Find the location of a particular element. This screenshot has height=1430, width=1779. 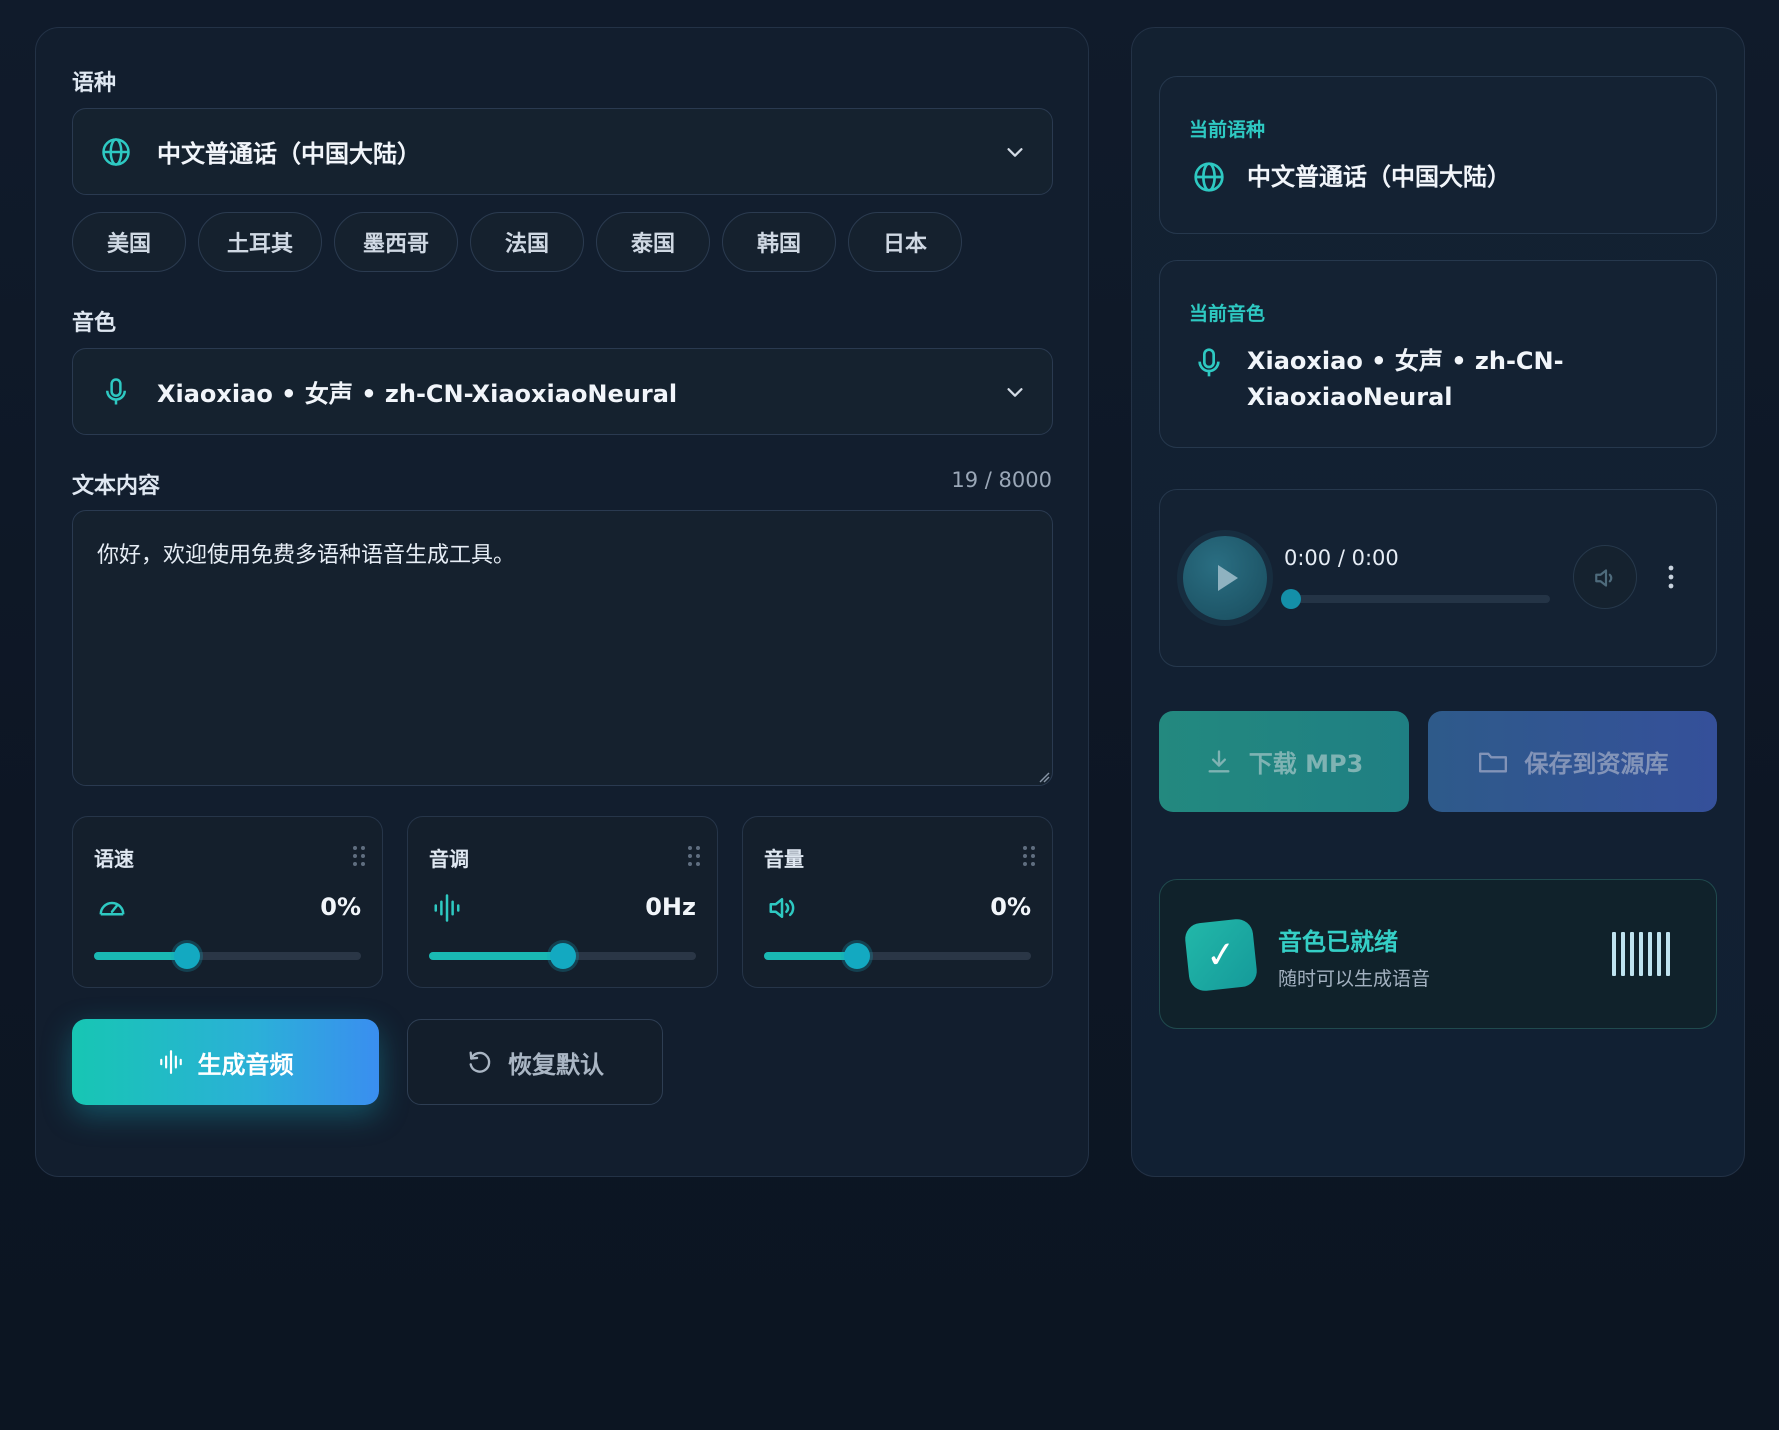

playback-time: 0:00 / 0:00 is located at coordinates (1341, 558).